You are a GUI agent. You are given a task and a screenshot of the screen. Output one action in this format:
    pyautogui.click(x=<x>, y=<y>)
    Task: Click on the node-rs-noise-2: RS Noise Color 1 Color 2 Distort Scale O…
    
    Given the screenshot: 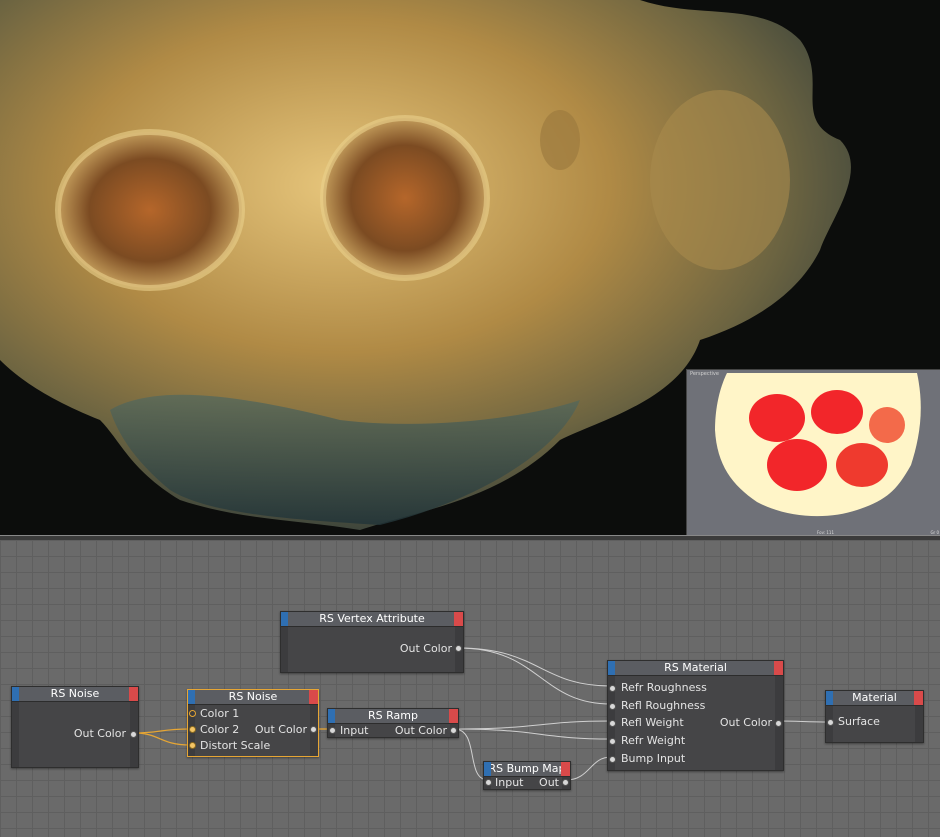 What is the action you would take?
    pyautogui.click(x=253, y=723)
    